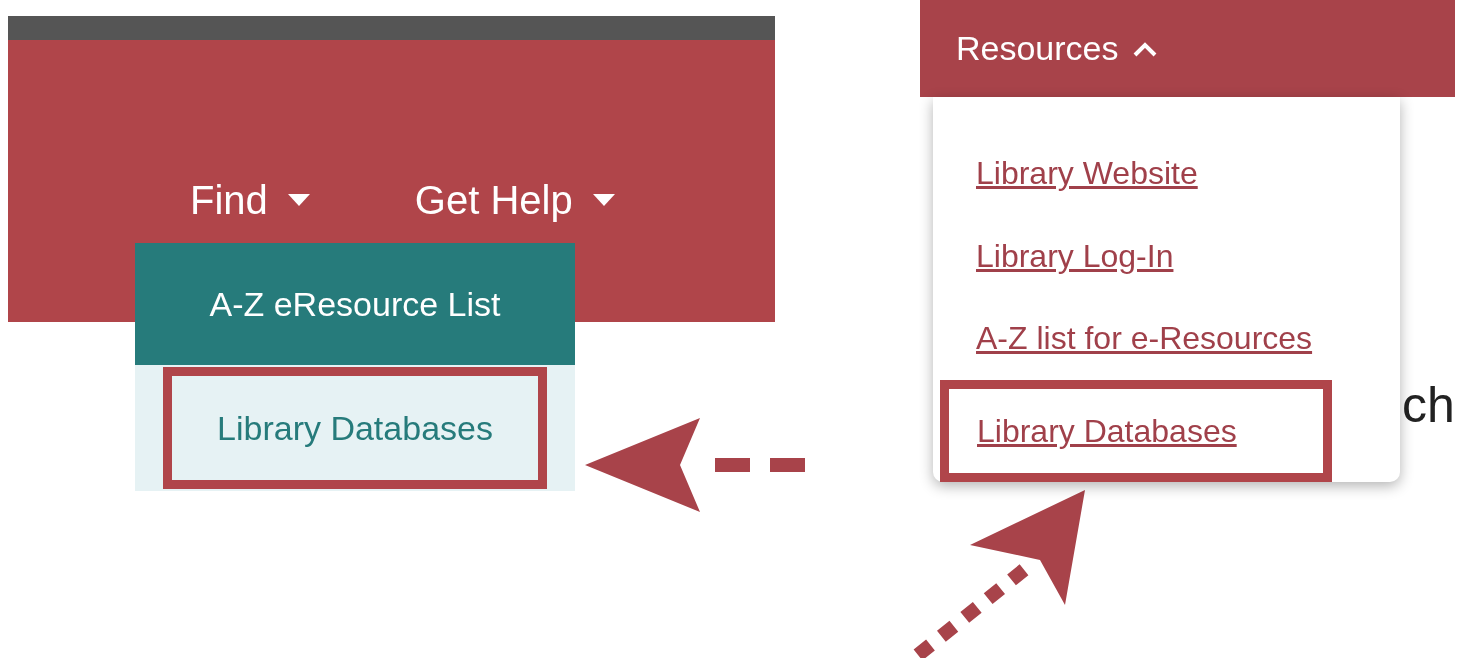 This screenshot has width=1460, height=658. I want to click on menu-link: Library Log-In, so click(1057, 256).